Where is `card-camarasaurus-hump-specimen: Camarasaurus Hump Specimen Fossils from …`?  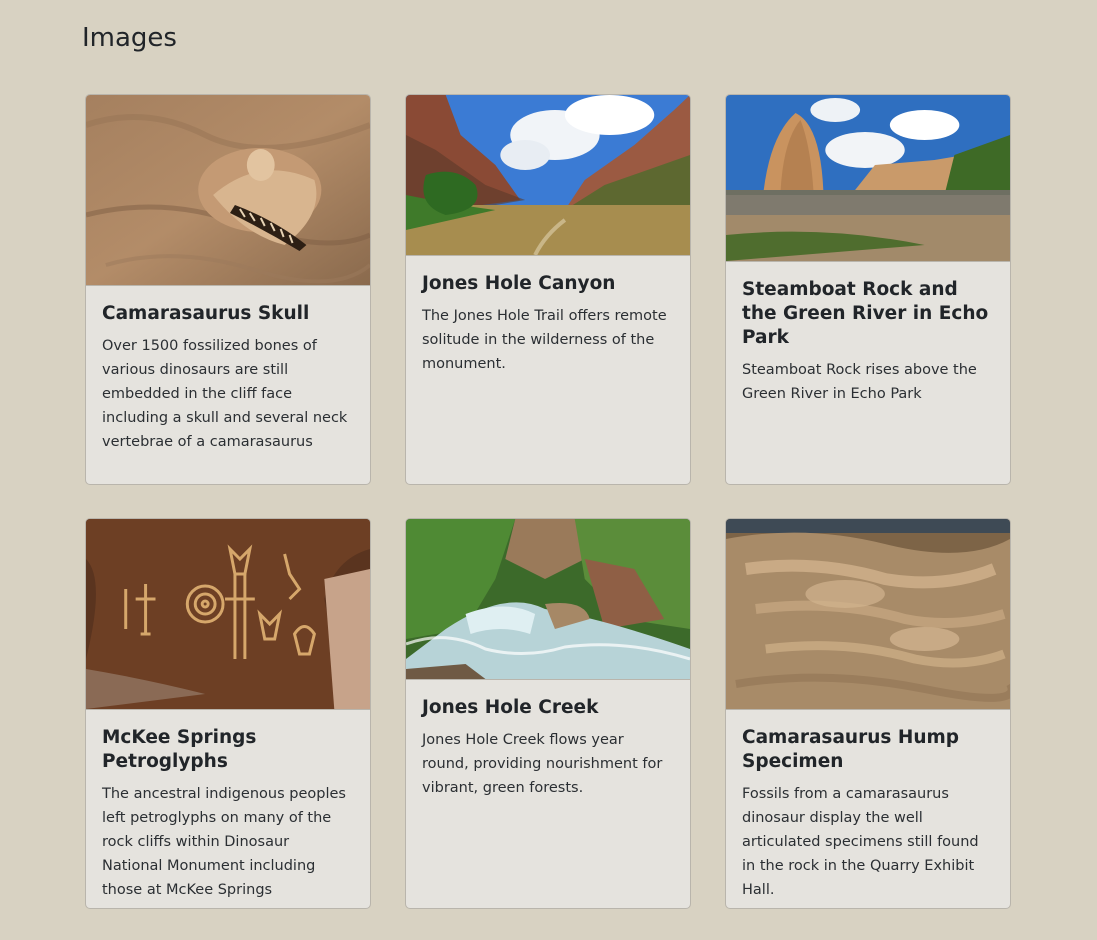 card-camarasaurus-hump-specimen: Camarasaurus Hump Specimen Fossils from … is located at coordinates (868, 713).